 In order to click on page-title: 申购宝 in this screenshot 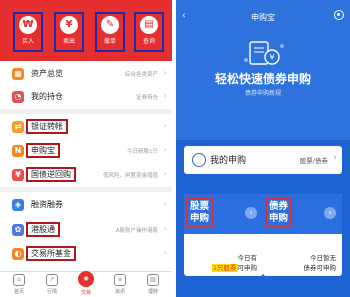, I will do `click(263, 17)`.